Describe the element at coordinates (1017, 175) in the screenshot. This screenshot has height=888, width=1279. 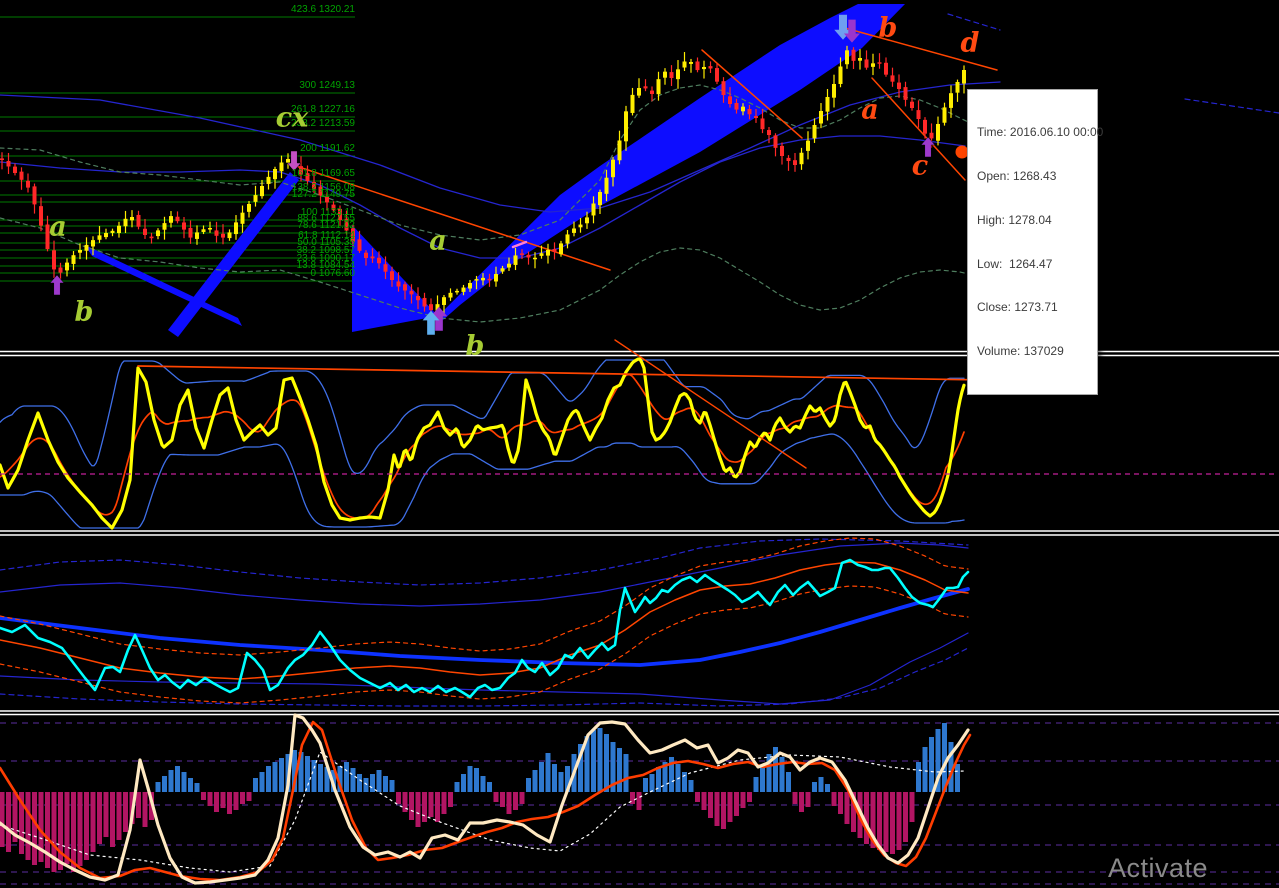
I see `tooltip-open: Open: 1268.43` at that location.